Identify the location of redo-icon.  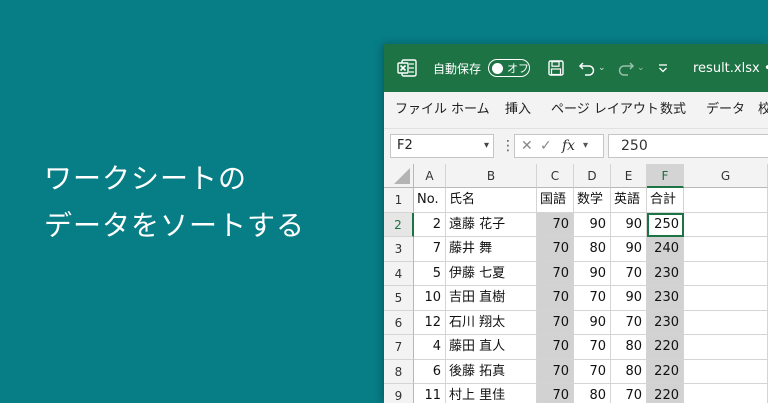
(626, 68).